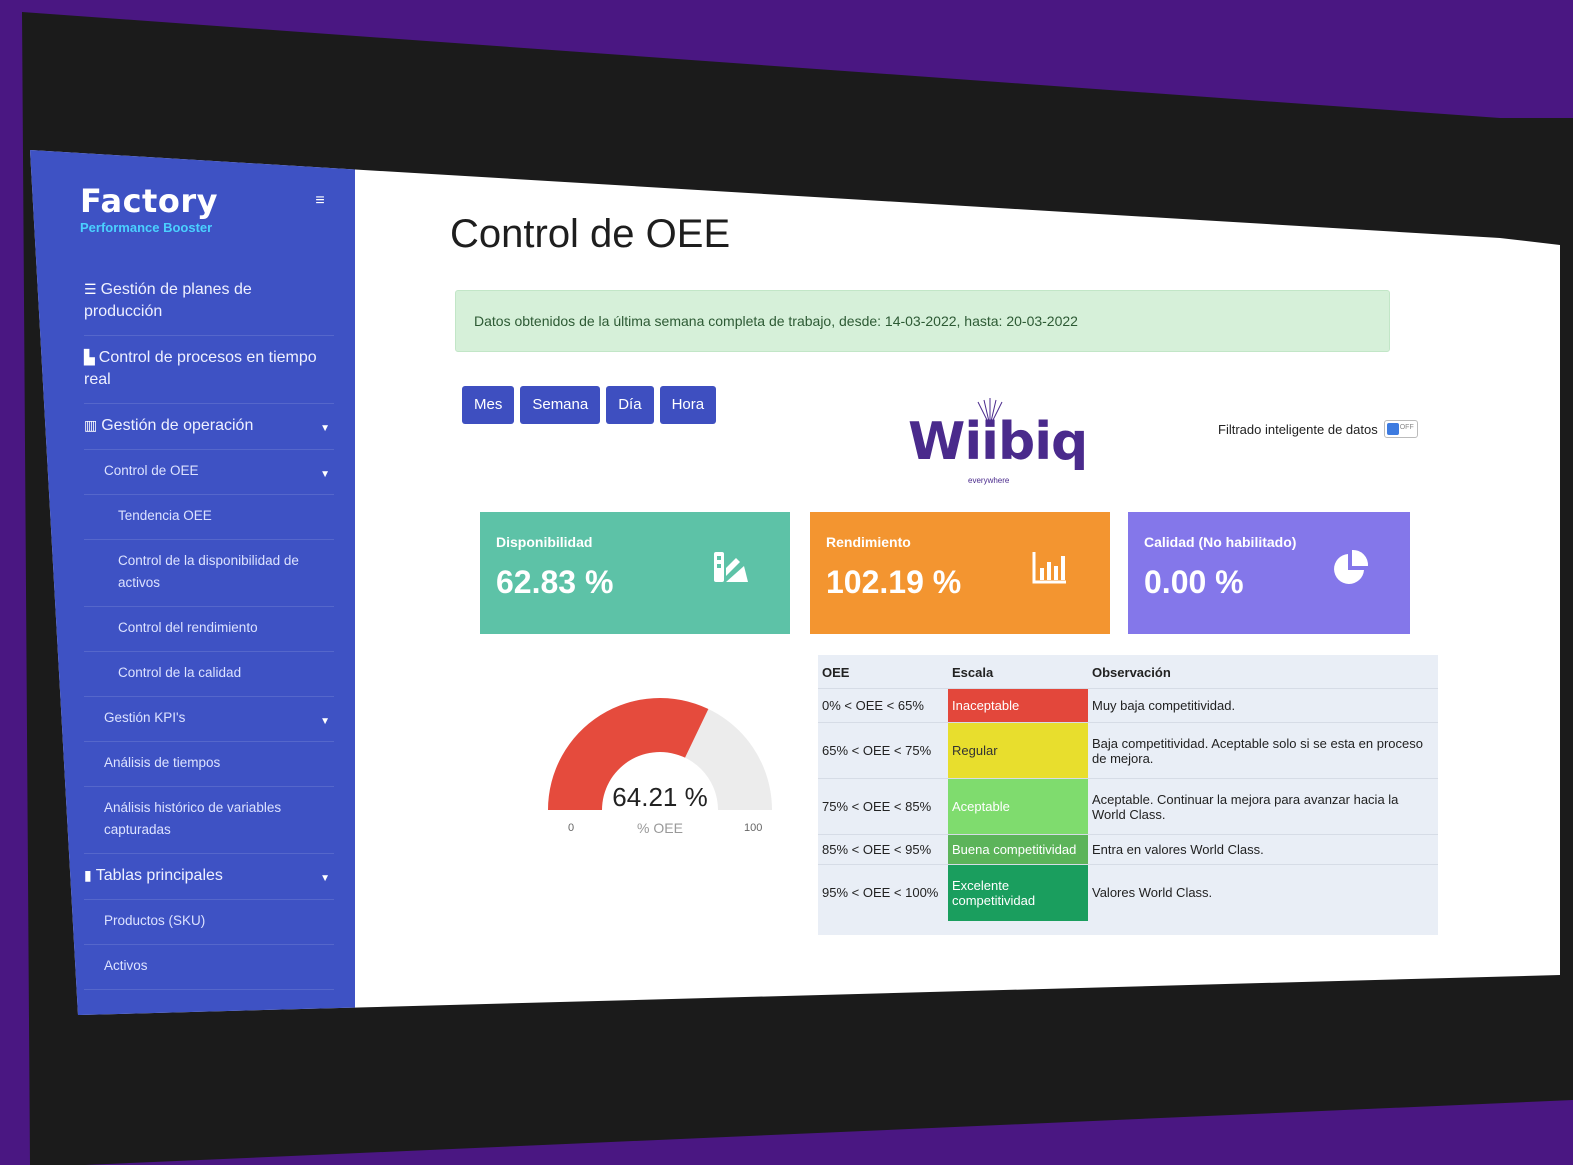 This screenshot has width=1573, height=1165. Describe the element at coordinates (209, 922) in the screenshot. I see `sidebar-item: Productos (SKU)` at that location.